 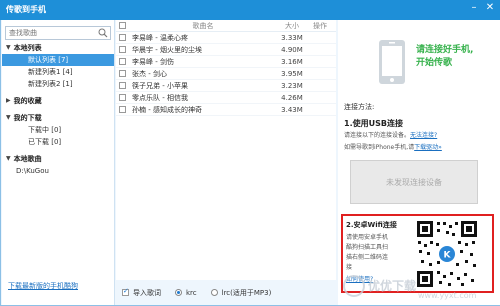 What do you see at coordinates (226, 86) in the screenshot?
I see `song-row: 筷子兄弟 - 小苹果 3.23M` at bounding box center [226, 86].